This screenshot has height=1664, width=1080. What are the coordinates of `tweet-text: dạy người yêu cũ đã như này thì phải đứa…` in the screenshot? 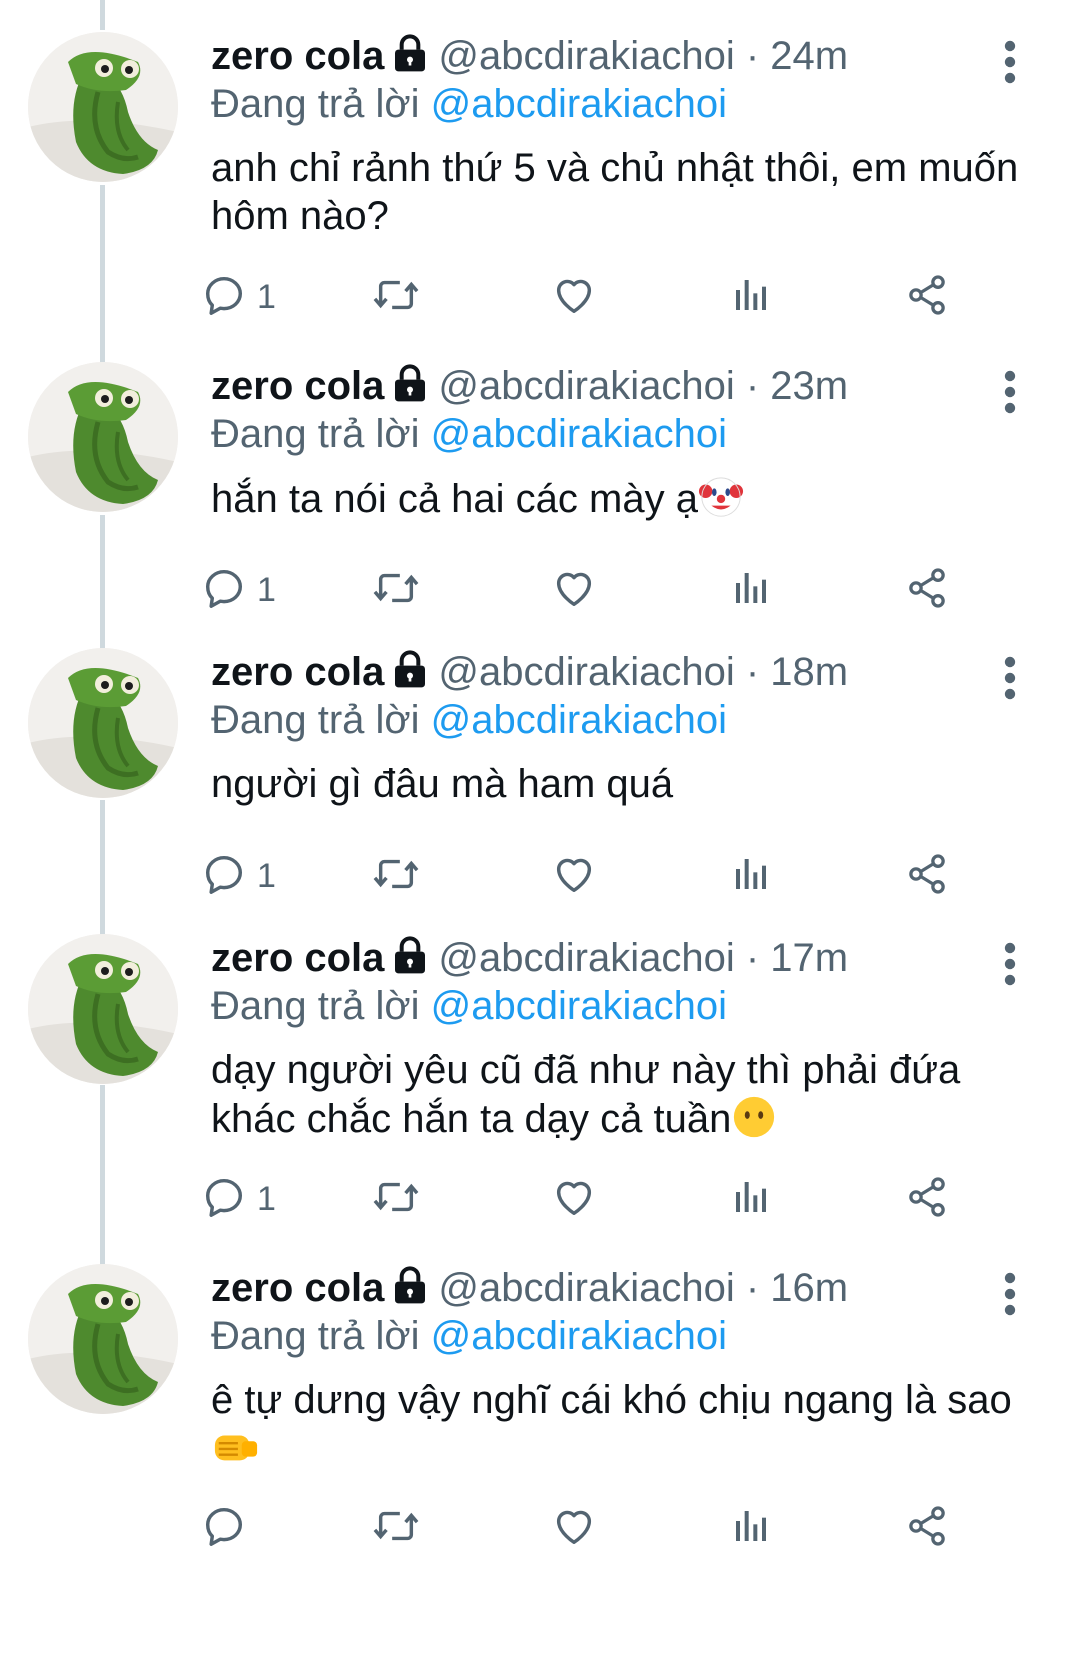 It's located at (625, 1098).